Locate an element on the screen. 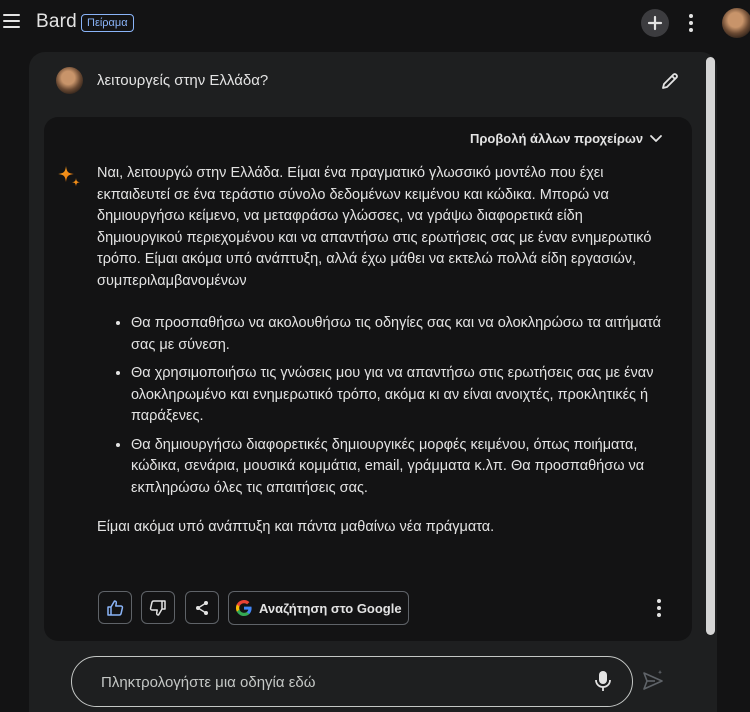 Image resolution: width=750 pixels, height=712 pixels. plus-icon is located at coordinates (655, 23).